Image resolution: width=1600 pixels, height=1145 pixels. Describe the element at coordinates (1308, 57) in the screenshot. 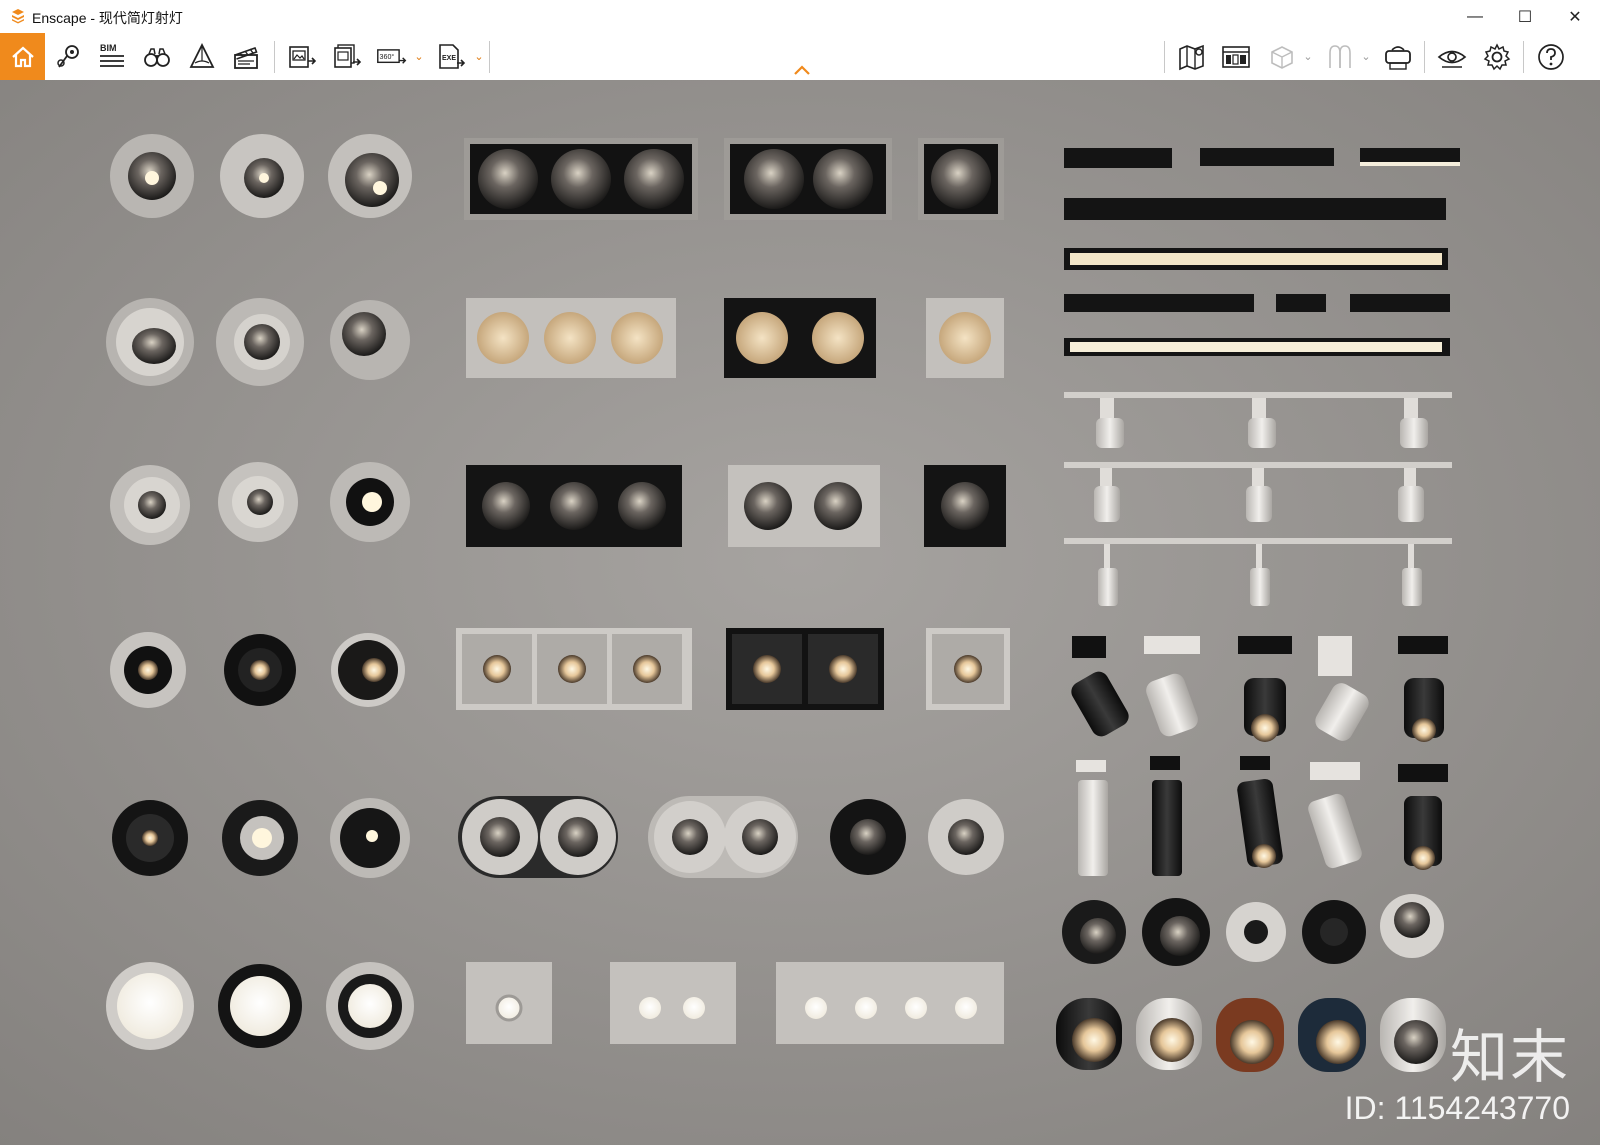

I see `cube-dropdown-icon: ⌄` at that location.